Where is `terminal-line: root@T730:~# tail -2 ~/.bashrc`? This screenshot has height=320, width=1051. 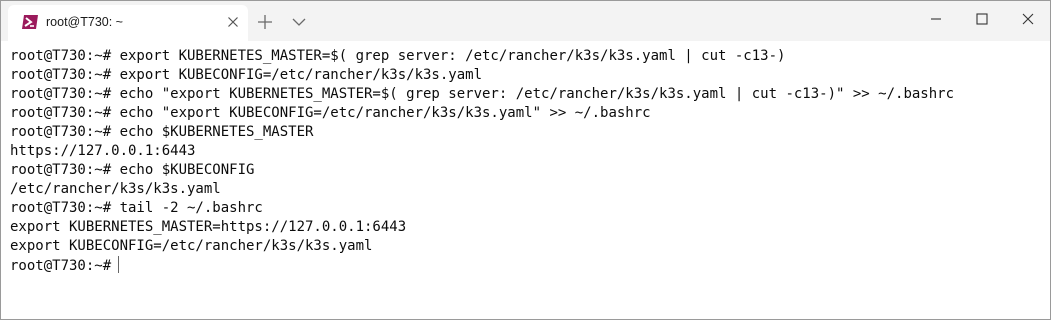 terminal-line: root@T730:~# tail -2 ~/.bashrc is located at coordinates (136, 208).